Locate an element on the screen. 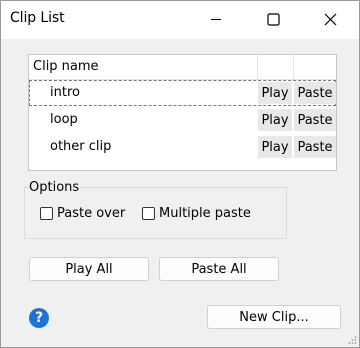  help-icon: ? is located at coordinates (39, 318).